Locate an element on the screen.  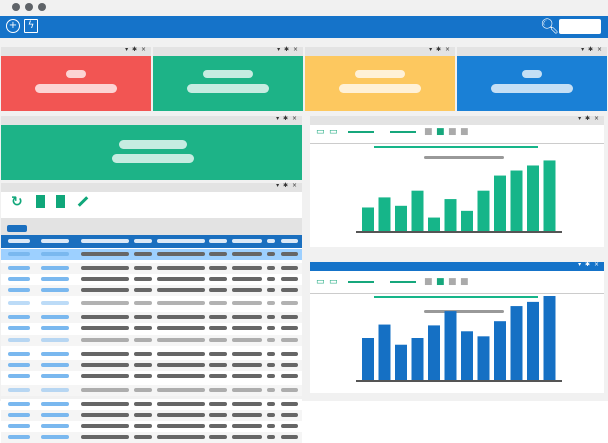
pencil-icon is located at coordinates (83, 201).